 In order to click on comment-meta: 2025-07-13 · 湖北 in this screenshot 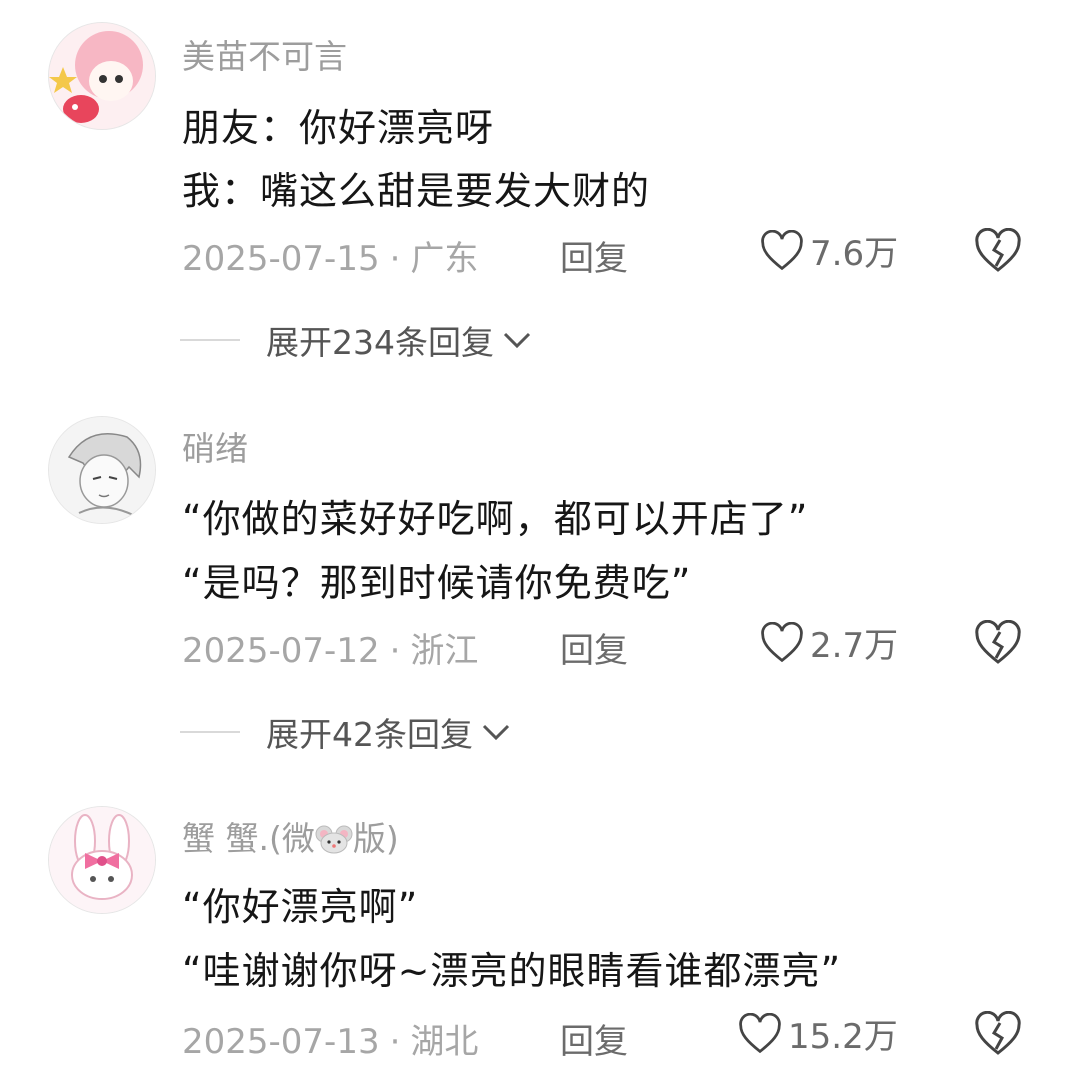, I will do `click(330, 1038)`.